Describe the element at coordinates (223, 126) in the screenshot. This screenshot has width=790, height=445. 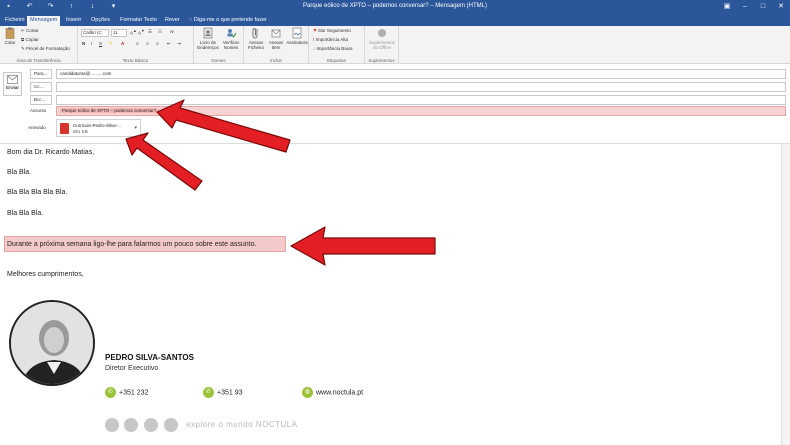
I see `arrow-to-subject` at that location.